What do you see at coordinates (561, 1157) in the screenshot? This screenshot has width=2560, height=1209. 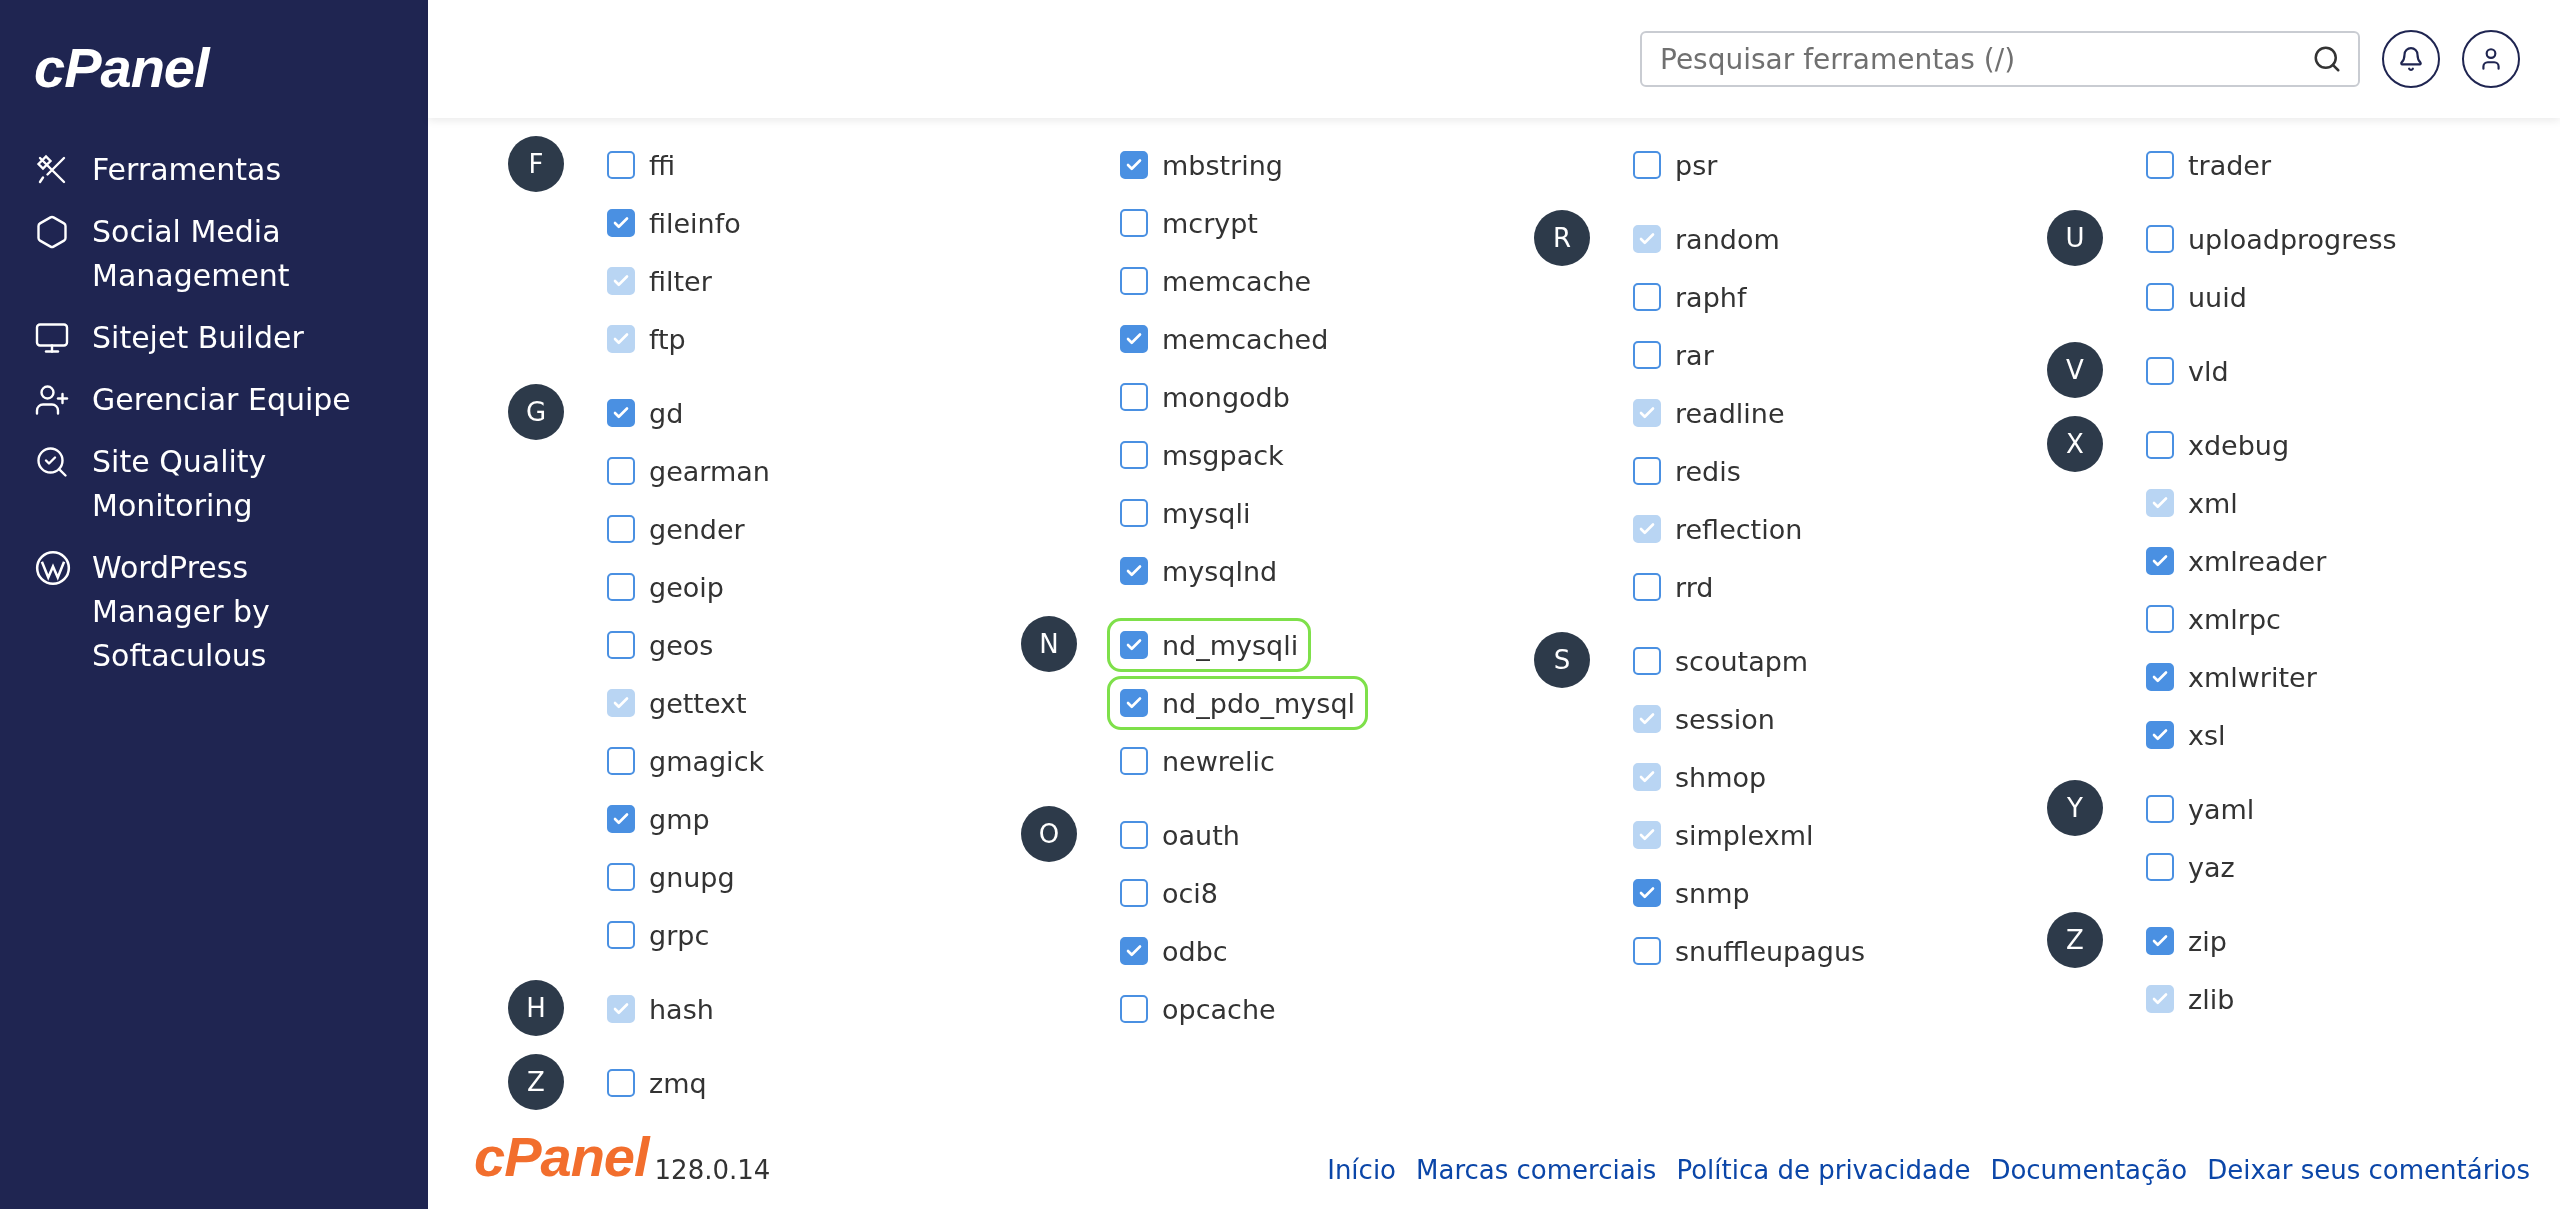 I see `footer-logo: cPanel` at bounding box center [561, 1157].